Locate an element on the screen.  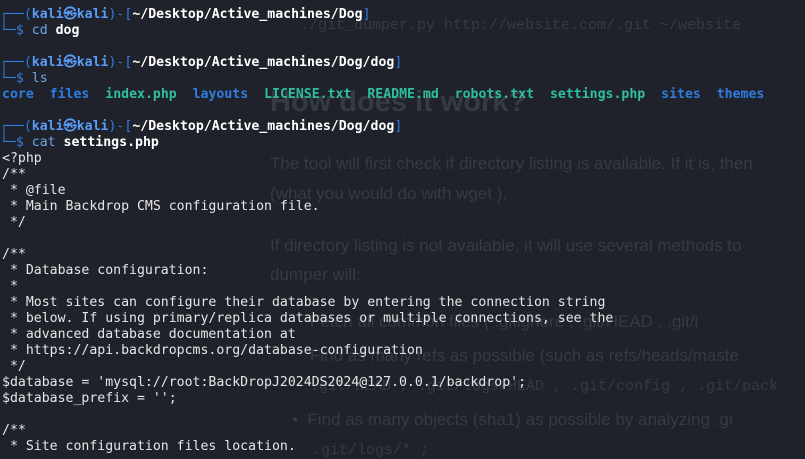
file-content-line: * Database configuration: is located at coordinates (105, 270).